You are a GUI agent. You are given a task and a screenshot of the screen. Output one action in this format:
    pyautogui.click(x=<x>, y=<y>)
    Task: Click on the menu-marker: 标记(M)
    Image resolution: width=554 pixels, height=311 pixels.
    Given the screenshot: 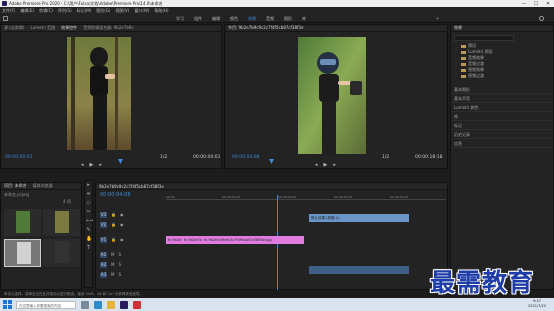 What is the action you would take?
    pyautogui.click(x=84, y=11)
    